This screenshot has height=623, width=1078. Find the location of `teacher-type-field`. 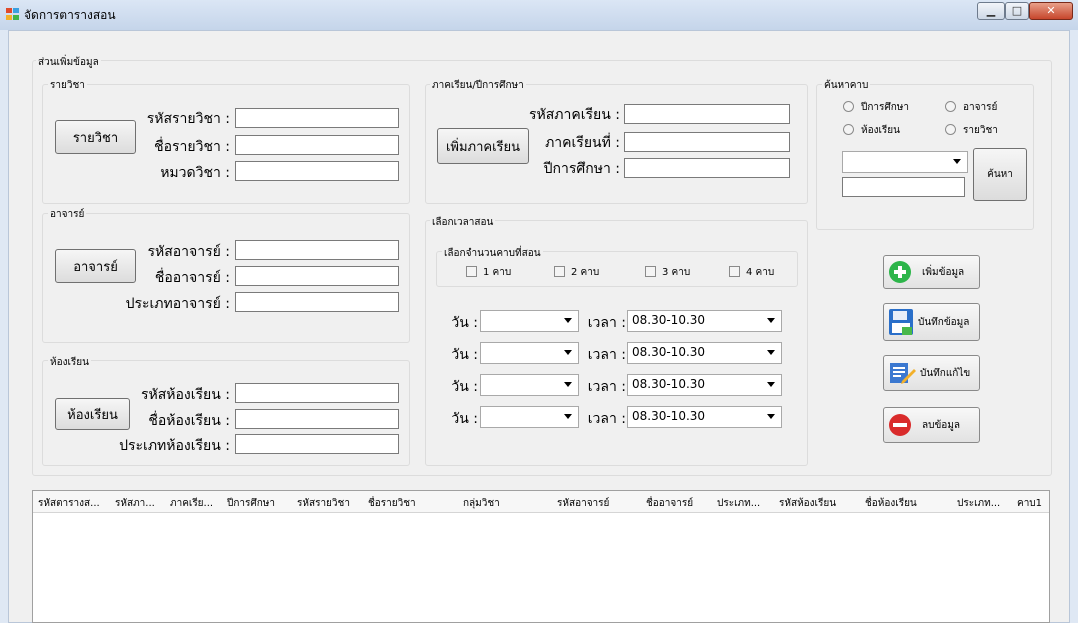

teacher-type-field is located at coordinates (317, 302).